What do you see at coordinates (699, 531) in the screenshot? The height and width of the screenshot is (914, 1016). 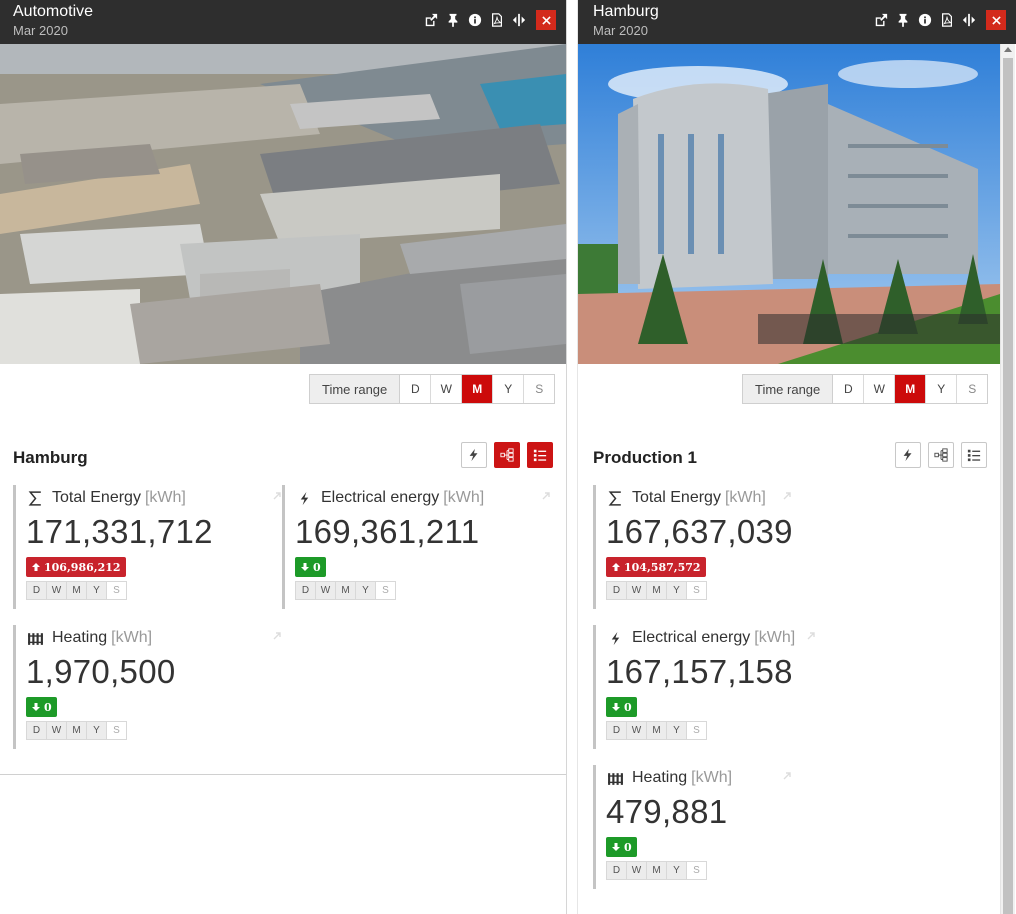 I see `metric-value: 167,637,039` at bounding box center [699, 531].